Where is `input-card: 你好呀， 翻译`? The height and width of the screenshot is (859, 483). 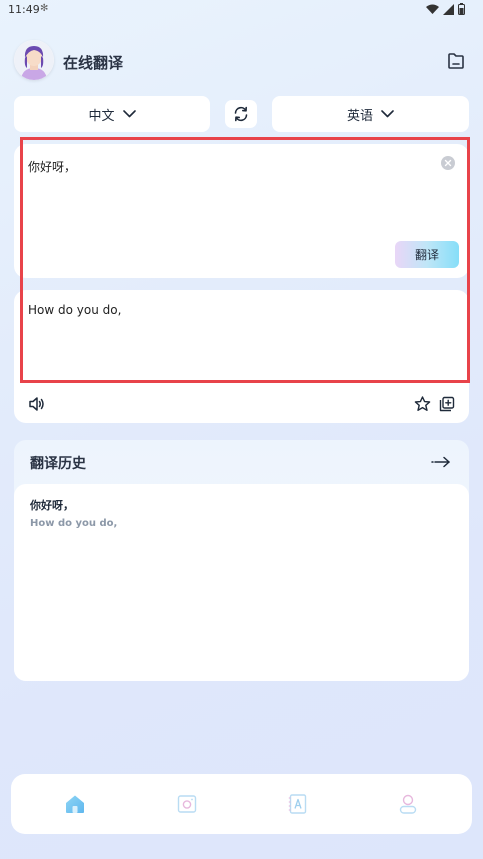 input-card: 你好呀， 翻译 is located at coordinates (241, 211).